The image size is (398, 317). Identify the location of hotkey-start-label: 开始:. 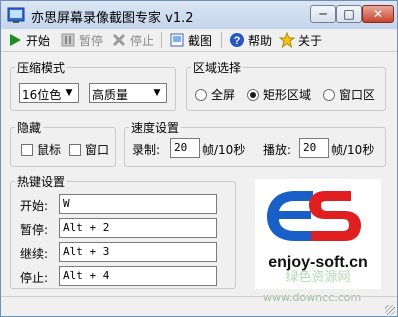
(34, 206).